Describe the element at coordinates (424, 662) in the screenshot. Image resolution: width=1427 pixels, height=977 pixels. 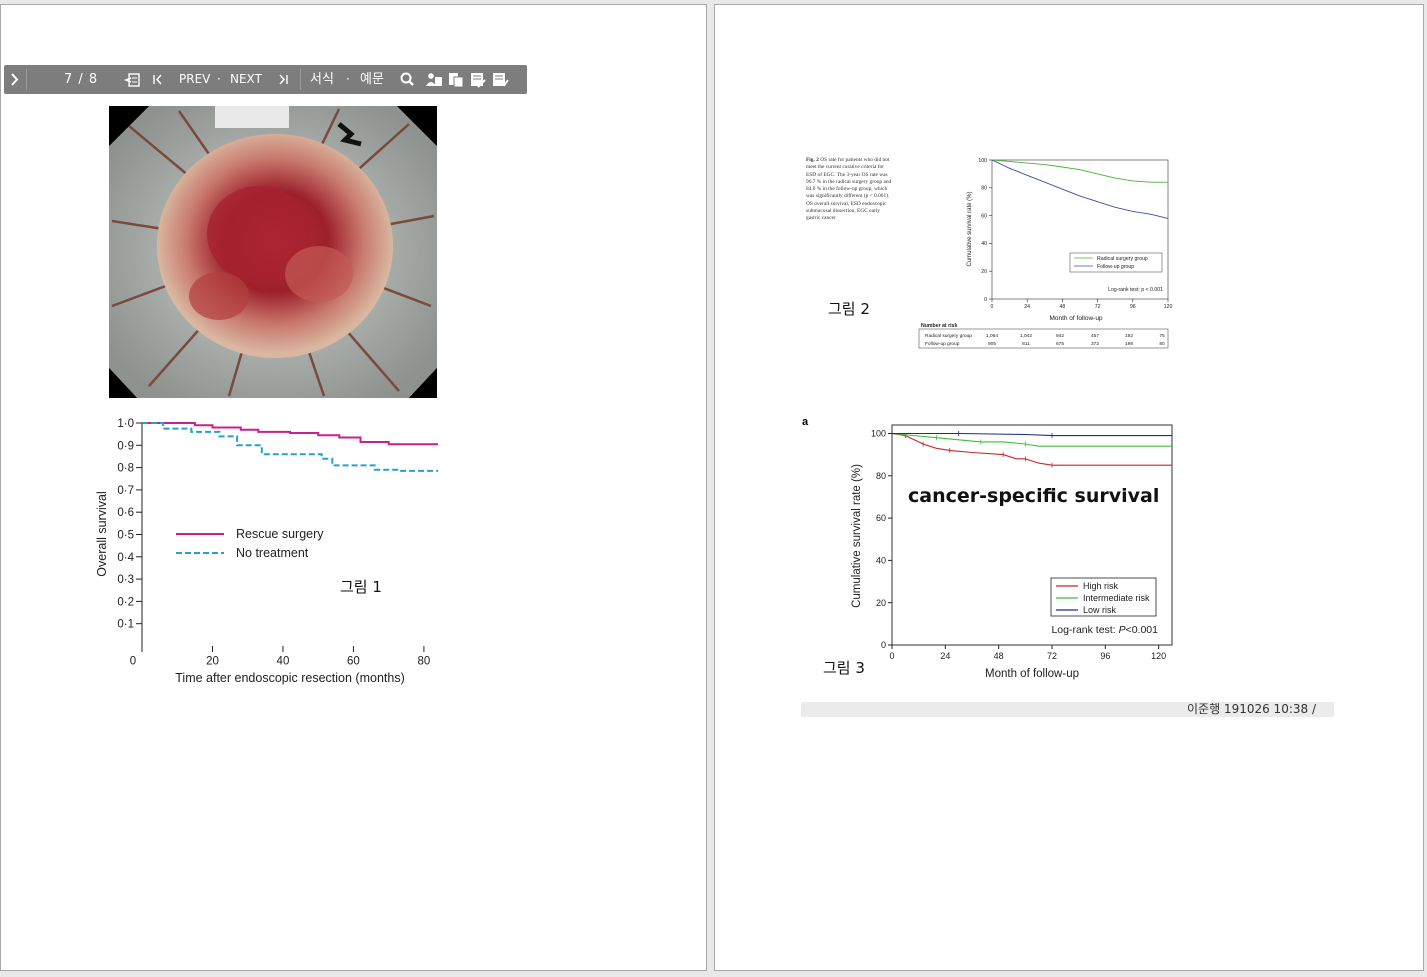
I see `x-tick-label: 80` at that location.